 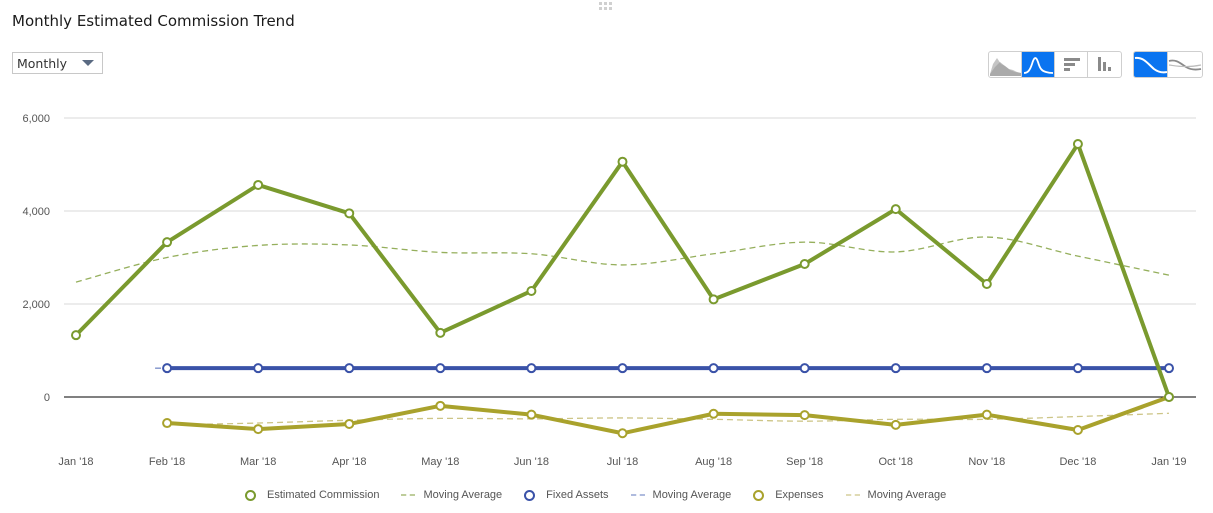 What do you see at coordinates (895, 462) in the screenshot?
I see `x-tick-label: Oct '18` at bounding box center [895, 462].